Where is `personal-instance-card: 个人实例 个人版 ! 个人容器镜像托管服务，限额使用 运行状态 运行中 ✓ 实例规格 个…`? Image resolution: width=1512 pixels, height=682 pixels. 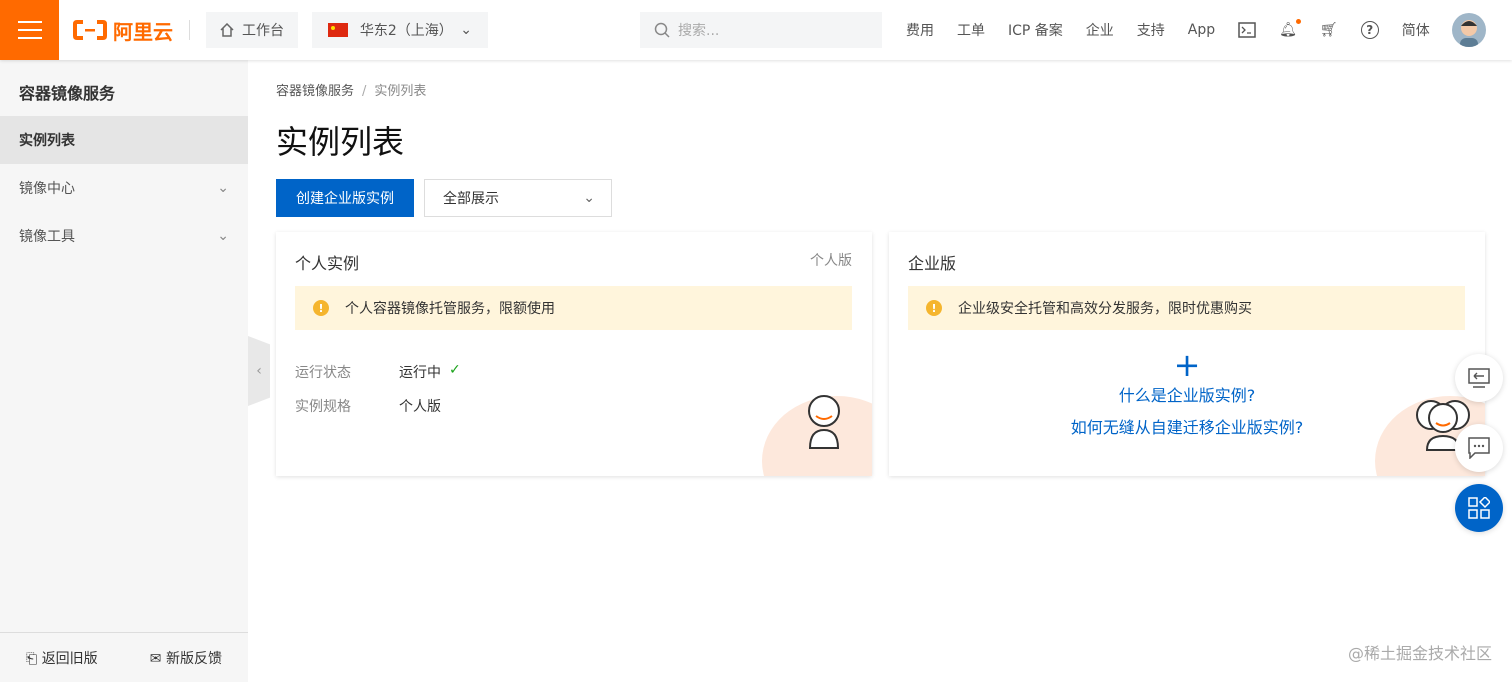 personal-instance-card: 个人实例 个人版 ! 个人容器镜像托管服务，限额使用 运行状态 运行中 ✓ 实例规格 个… is located at coordinates (574, 354).